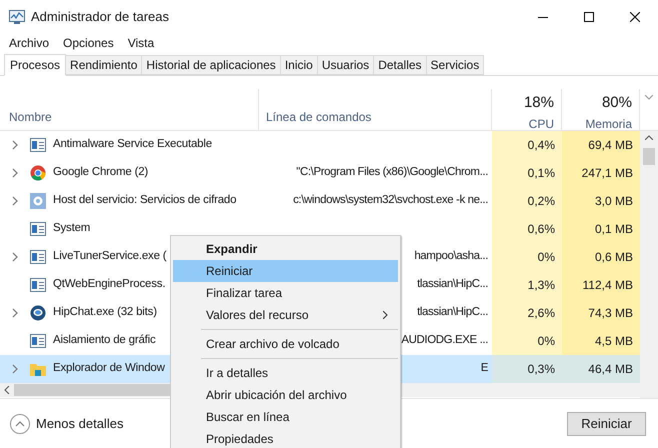  What do you see at coordinates (541, 229) in the screenshot?
I see `cpu-value: 0,6%` at bounding box center [541, 229].